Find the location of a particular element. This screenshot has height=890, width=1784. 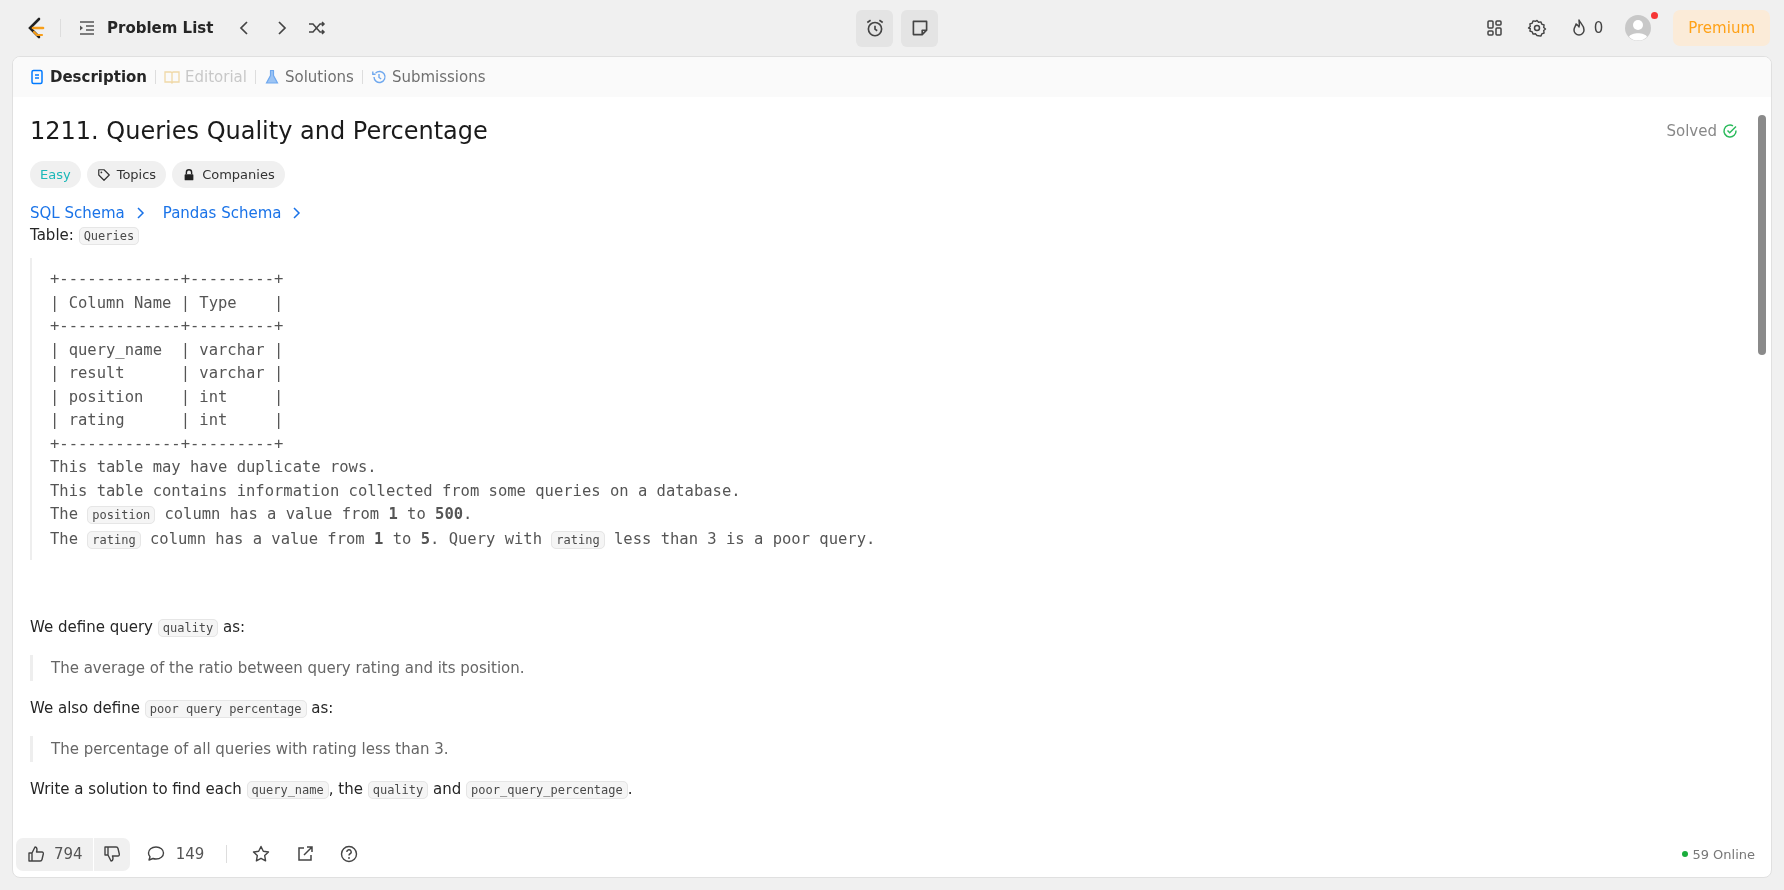

online-count: 59 Online is located at coordinates (1723, 854).